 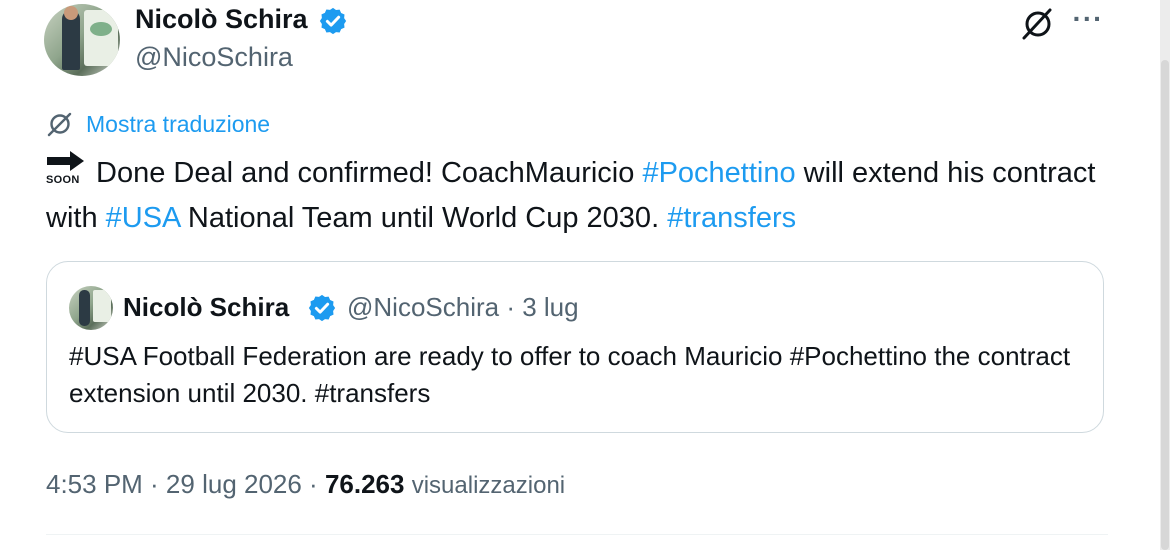 I want to click on more-options-icon: ···, so click(x=1088, y=22).